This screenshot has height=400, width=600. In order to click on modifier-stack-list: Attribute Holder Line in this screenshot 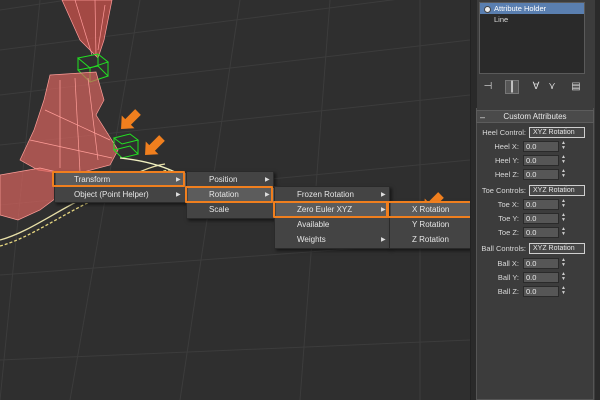, I will do `click(532, 38)`.